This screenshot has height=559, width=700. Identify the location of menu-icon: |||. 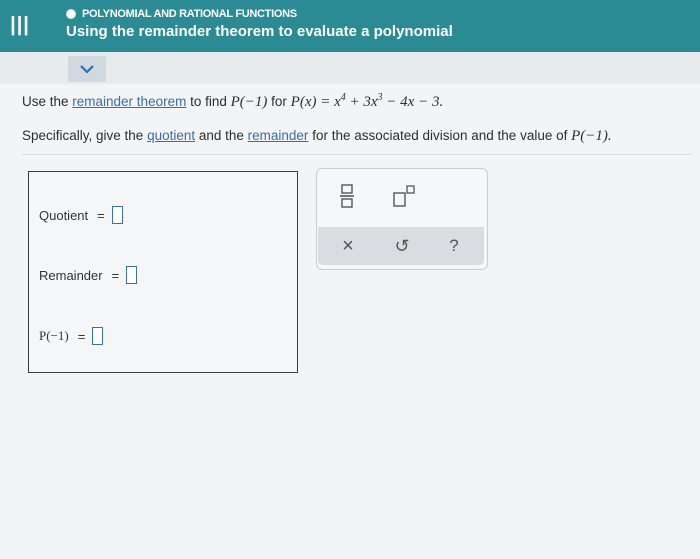
(20, 25).